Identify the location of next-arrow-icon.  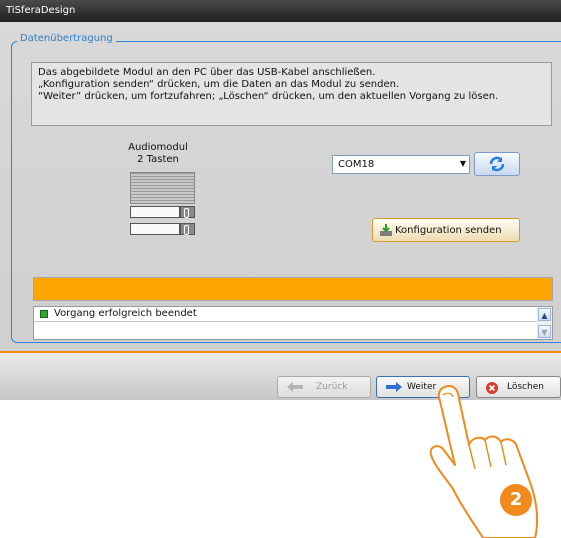
(394, 387).